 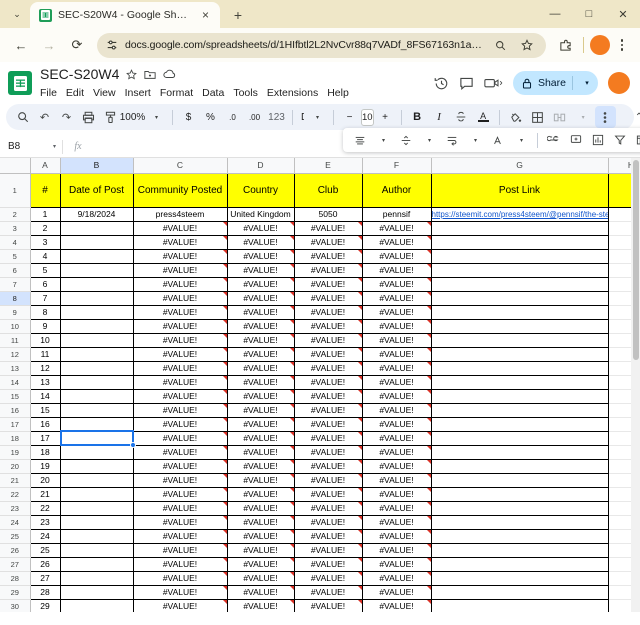 I want to click on row-header-1: 1, so click(x=15, y=190).